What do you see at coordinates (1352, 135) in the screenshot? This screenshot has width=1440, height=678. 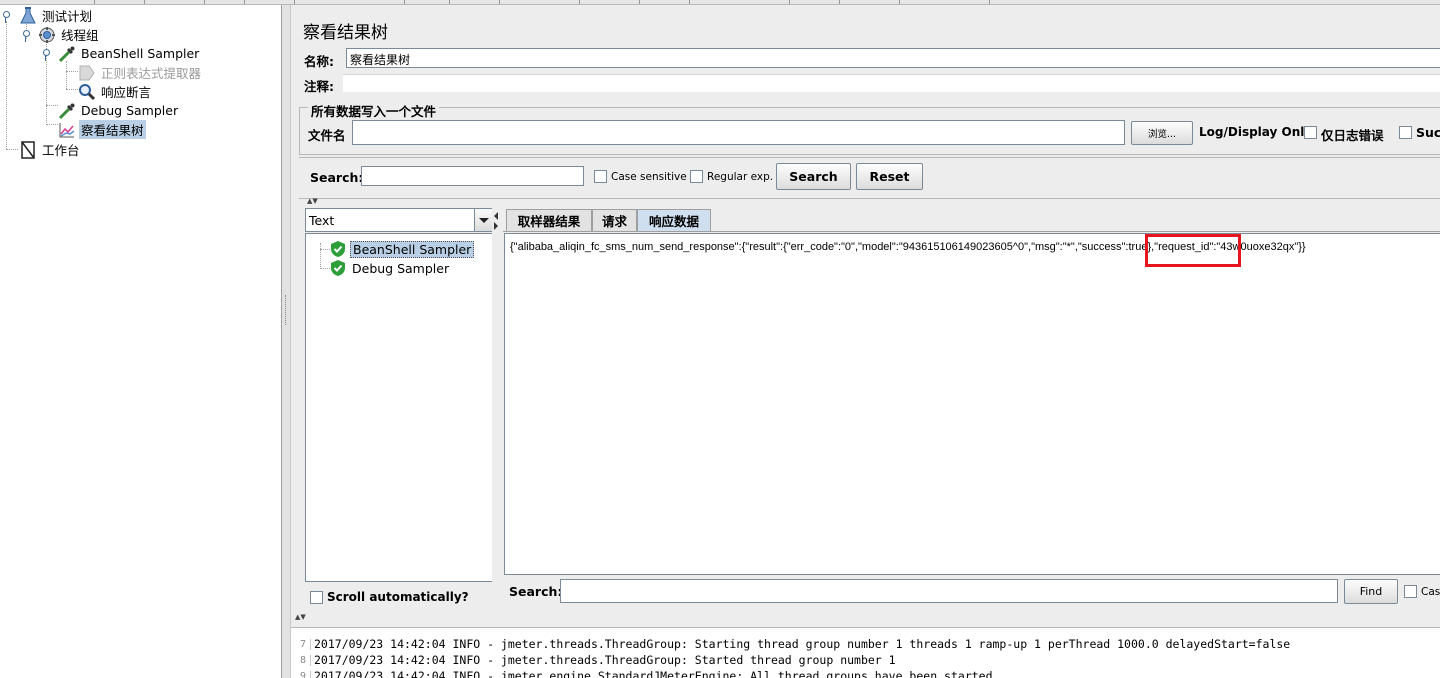 I see `errors-only-label: 仅日志错误` at bounding box center [1352, 135].